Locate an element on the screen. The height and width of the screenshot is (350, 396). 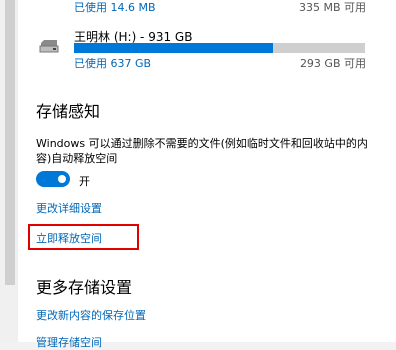
manage-storage-spaces-link: 管理存储空间 is located at coordinates (69, 342).